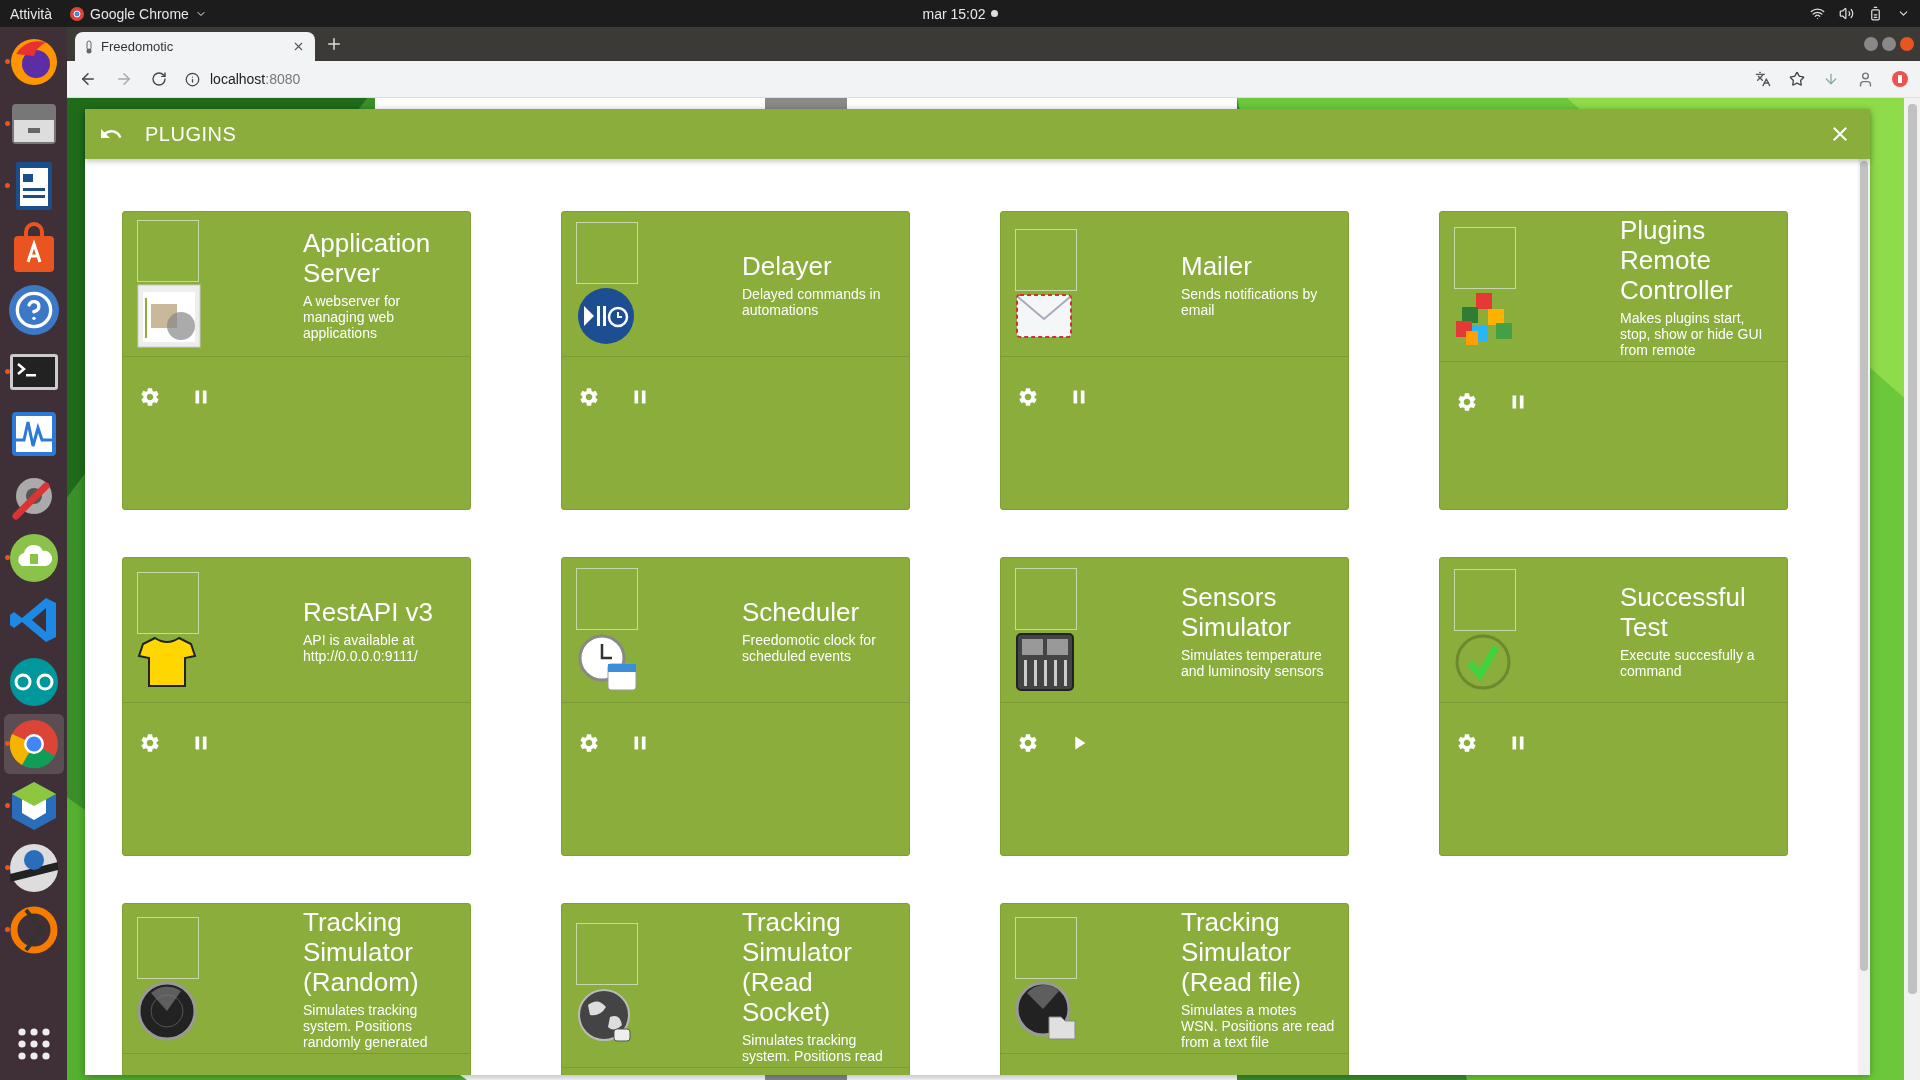 Image resolution: width=1920 pixels, height=1080 pixels. I want to click on plugin-card: Tracking Simulator (Read Socket) Simulates tracking system. Positions read, so click(735, 989).